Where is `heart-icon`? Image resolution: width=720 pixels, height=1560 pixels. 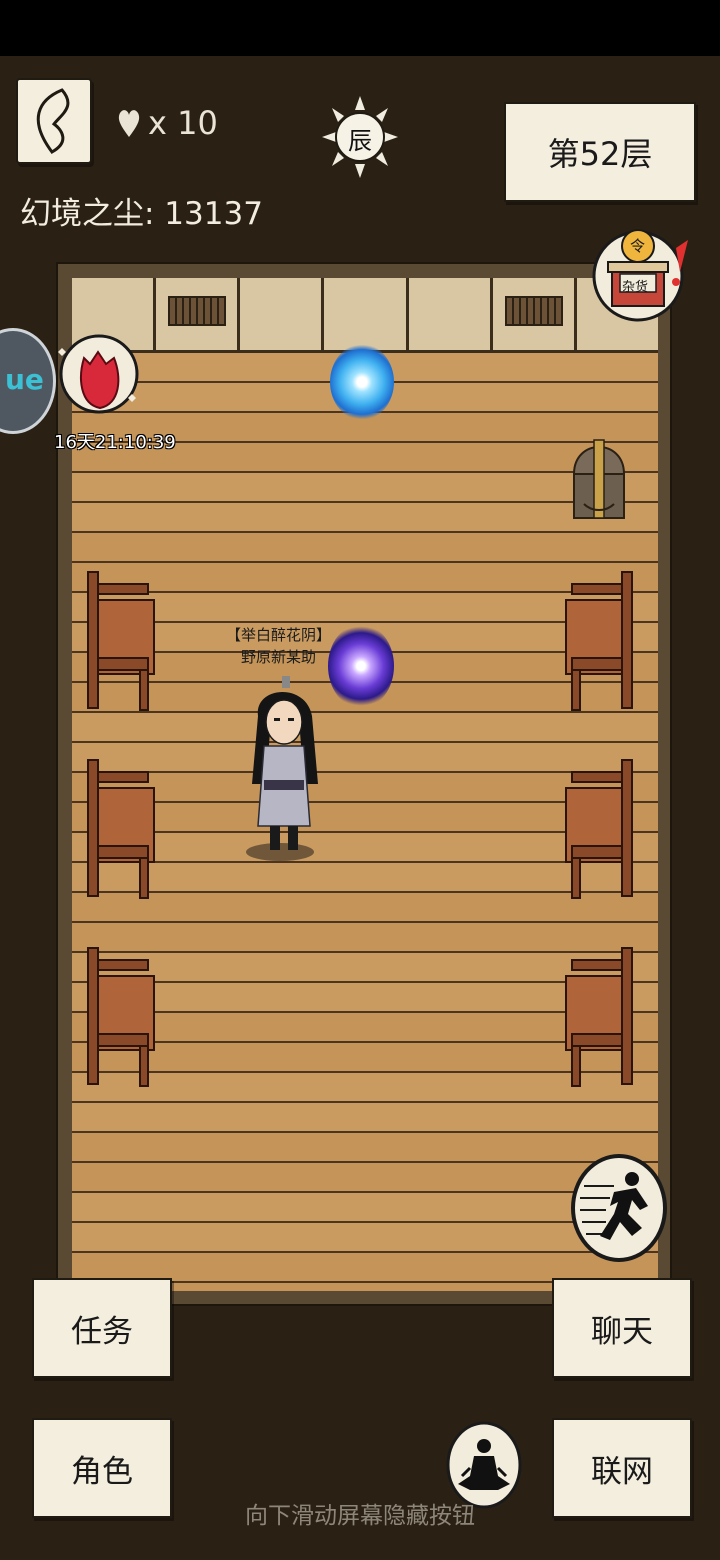 heart-icon is located at coordinates (129, 123).